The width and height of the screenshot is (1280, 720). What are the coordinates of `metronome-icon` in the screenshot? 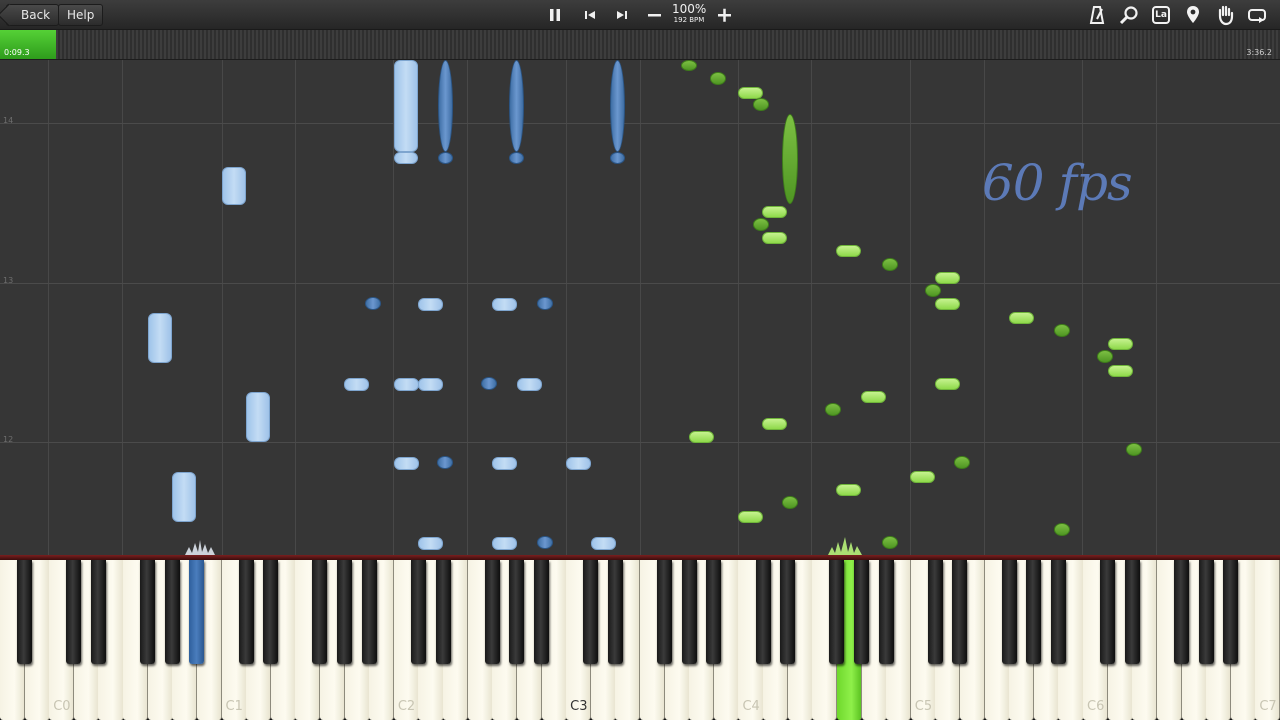 It's located at (1097, 15).